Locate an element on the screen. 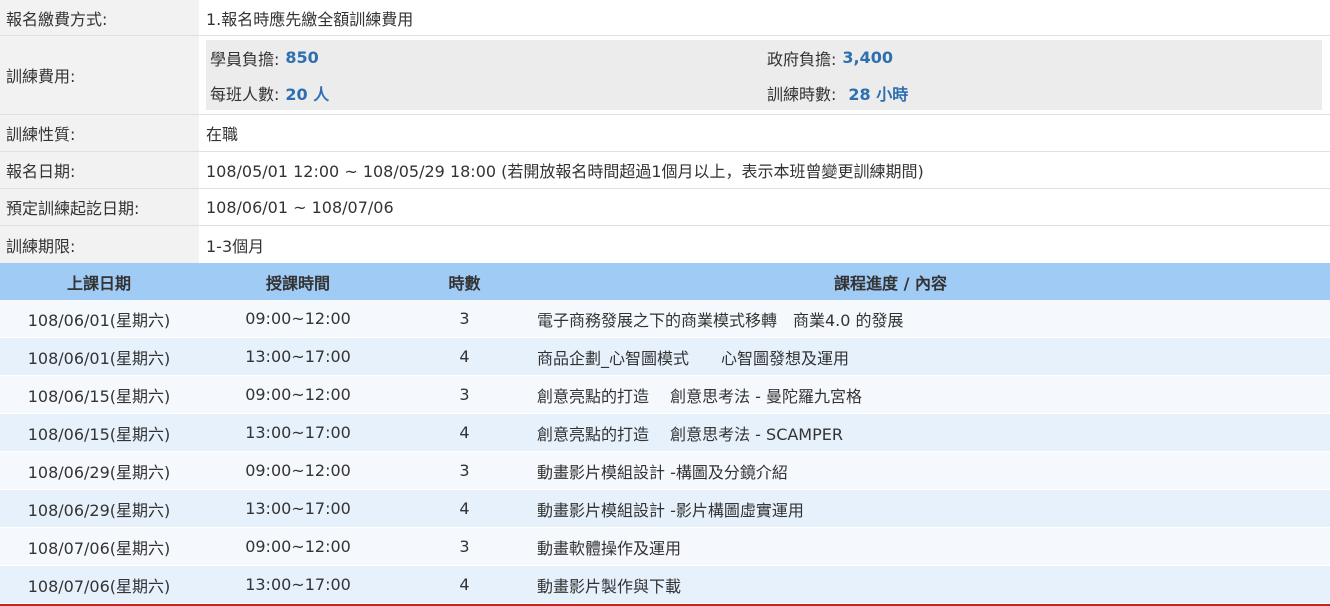 The width and height of the screenshot is (1330, 606). government-fee-label: 政府負擔: is located at coordinates (802, 59).